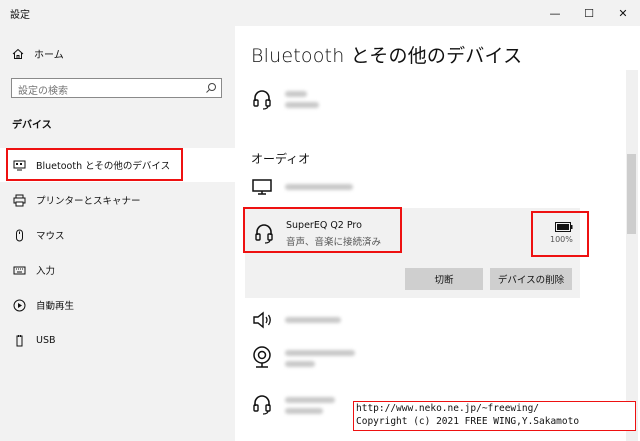 This screenshot has height=441, width=640. Describe the element at coordinates (281, 159) in the screenshot. I see `audio-section-header: オーディオ` at that location.